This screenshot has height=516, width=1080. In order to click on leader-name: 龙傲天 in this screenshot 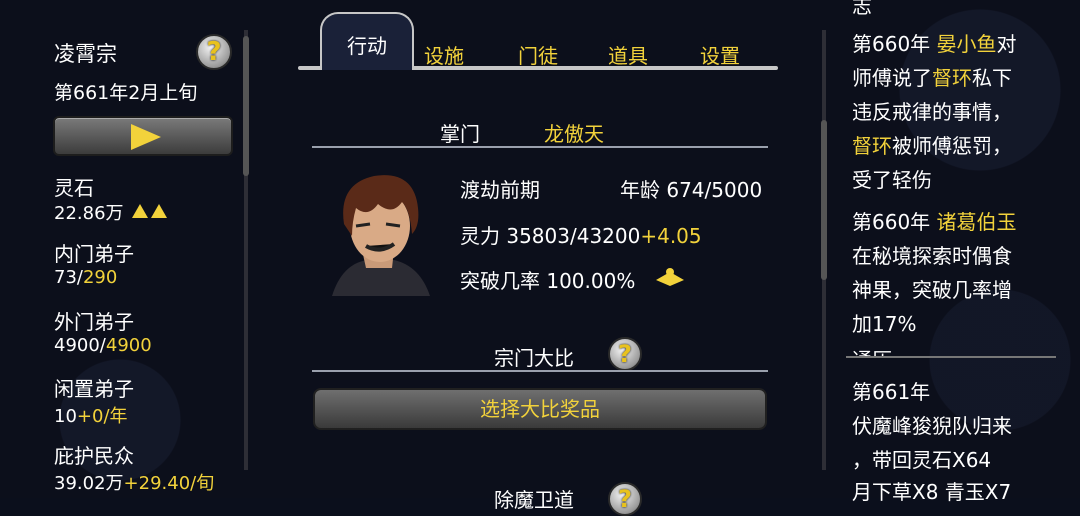, I will do `click(574, 132)`.